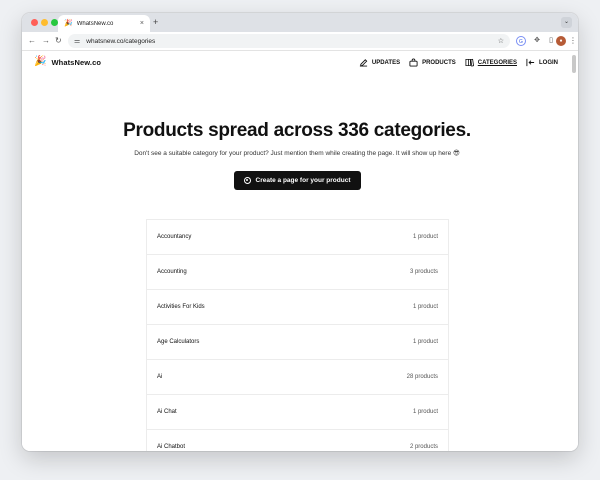  What do you see at coordinates (171, 447) in the screenshot?
I see `category-name: Ai Chatbot` at bounding box center [171, 447].